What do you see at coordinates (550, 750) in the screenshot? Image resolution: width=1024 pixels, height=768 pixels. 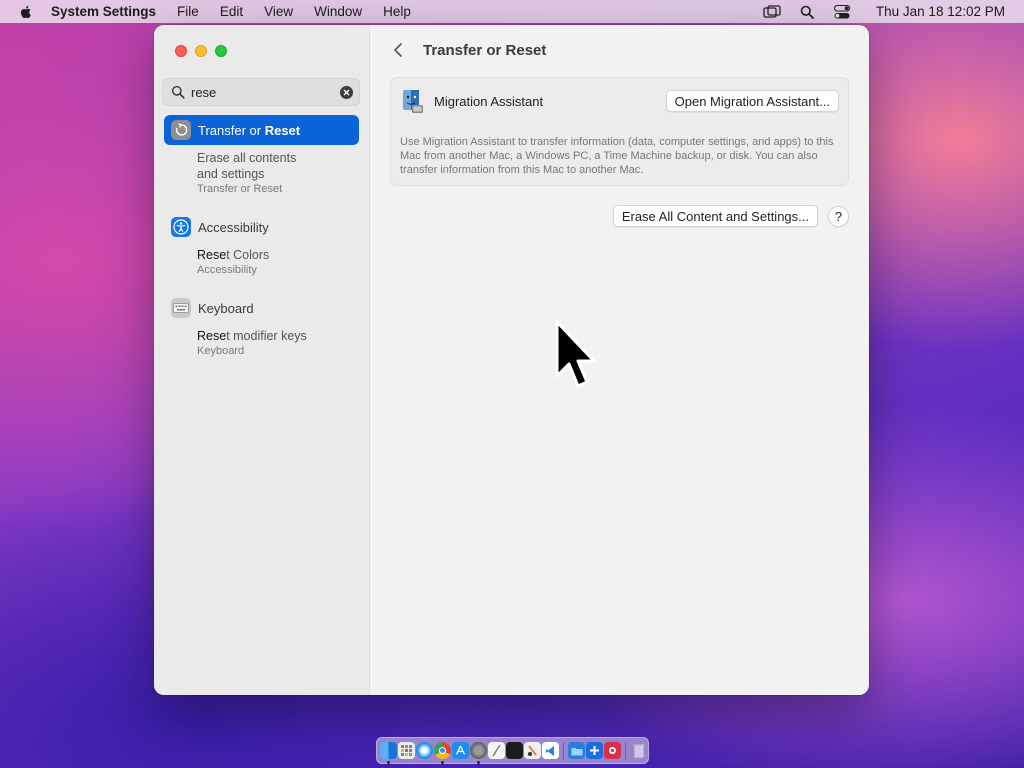 I see `vscode-icon` at bounding box center [550, 750].